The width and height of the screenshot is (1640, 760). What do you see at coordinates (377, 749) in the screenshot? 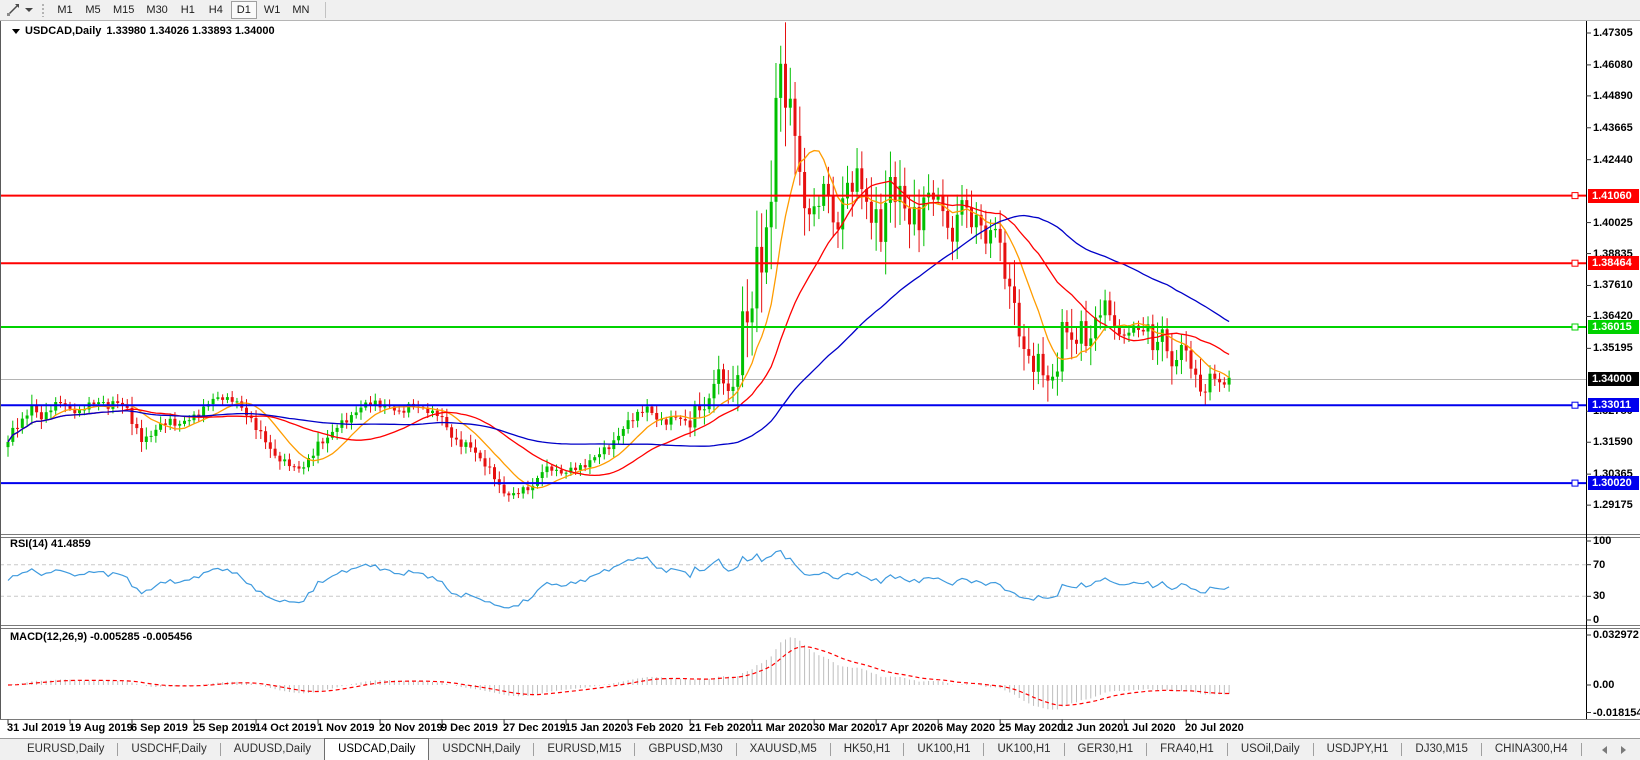
I see `chart-tab-usdcad-daily: USDCAD,Daily` at bounding box center [377, 749].